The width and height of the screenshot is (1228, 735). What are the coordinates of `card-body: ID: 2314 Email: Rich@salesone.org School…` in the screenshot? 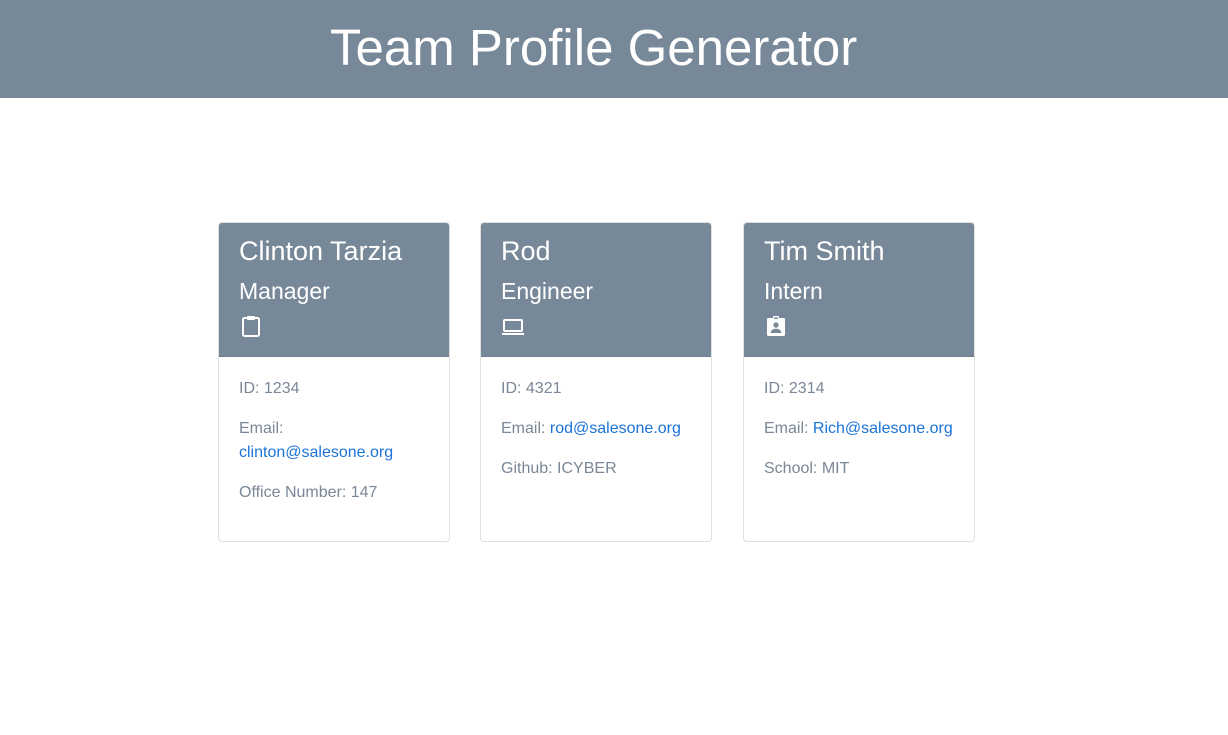 It's located at (859, 419).